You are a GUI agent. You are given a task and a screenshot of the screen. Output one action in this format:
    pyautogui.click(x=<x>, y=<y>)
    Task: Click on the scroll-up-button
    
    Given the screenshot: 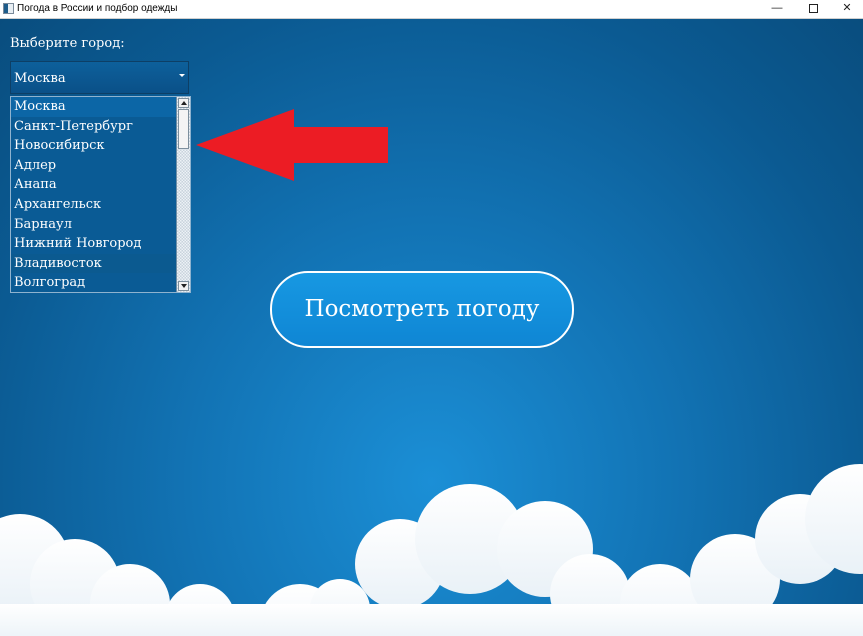 What is the action you would take?
    pyautogui.click(x=183, y=103)
    